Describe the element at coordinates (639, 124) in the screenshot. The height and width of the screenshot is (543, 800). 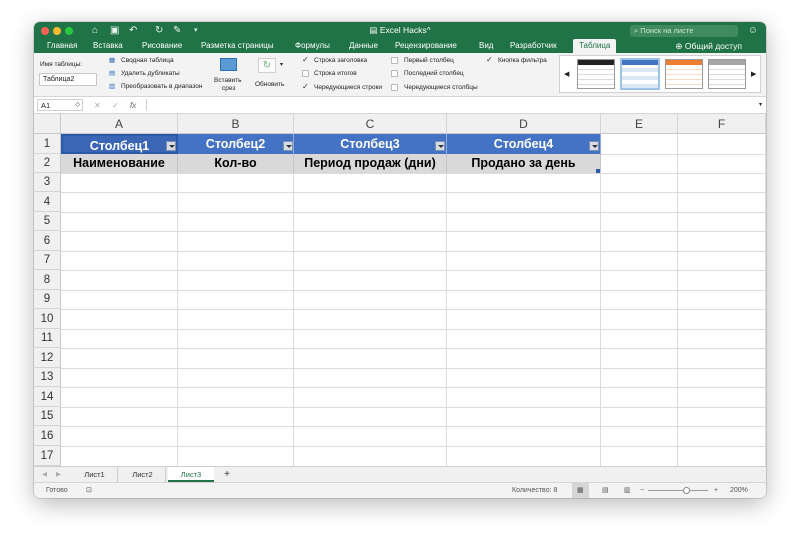
I see `column-header-e: E` at that location.